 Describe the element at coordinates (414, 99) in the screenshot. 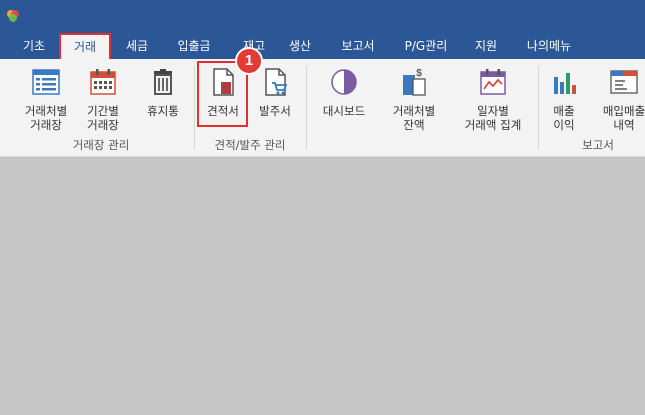

I see `balance-by-partner-button: $ 거래처별 잔액` at that location.